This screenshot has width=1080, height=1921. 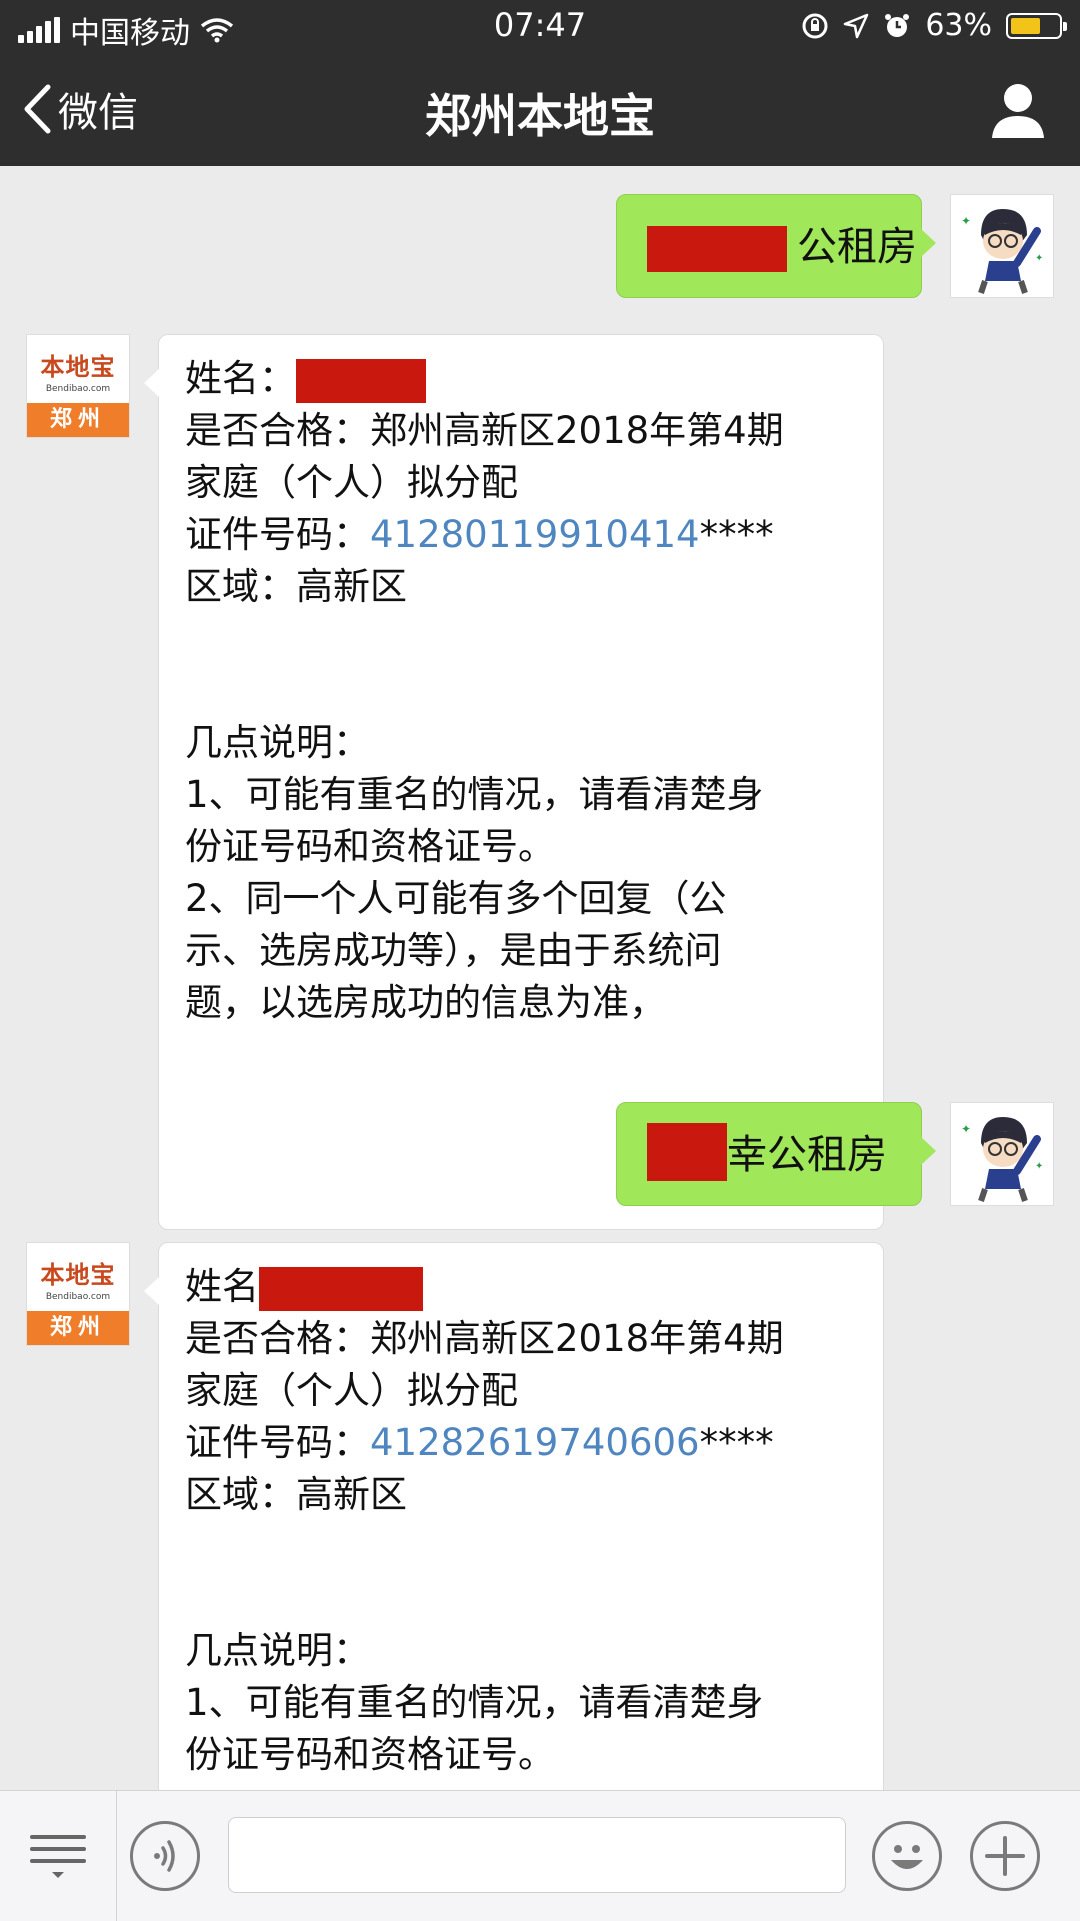 I want to click on note-text: 题，以选房成功的信息为准，, so click(x=425, y=1002).